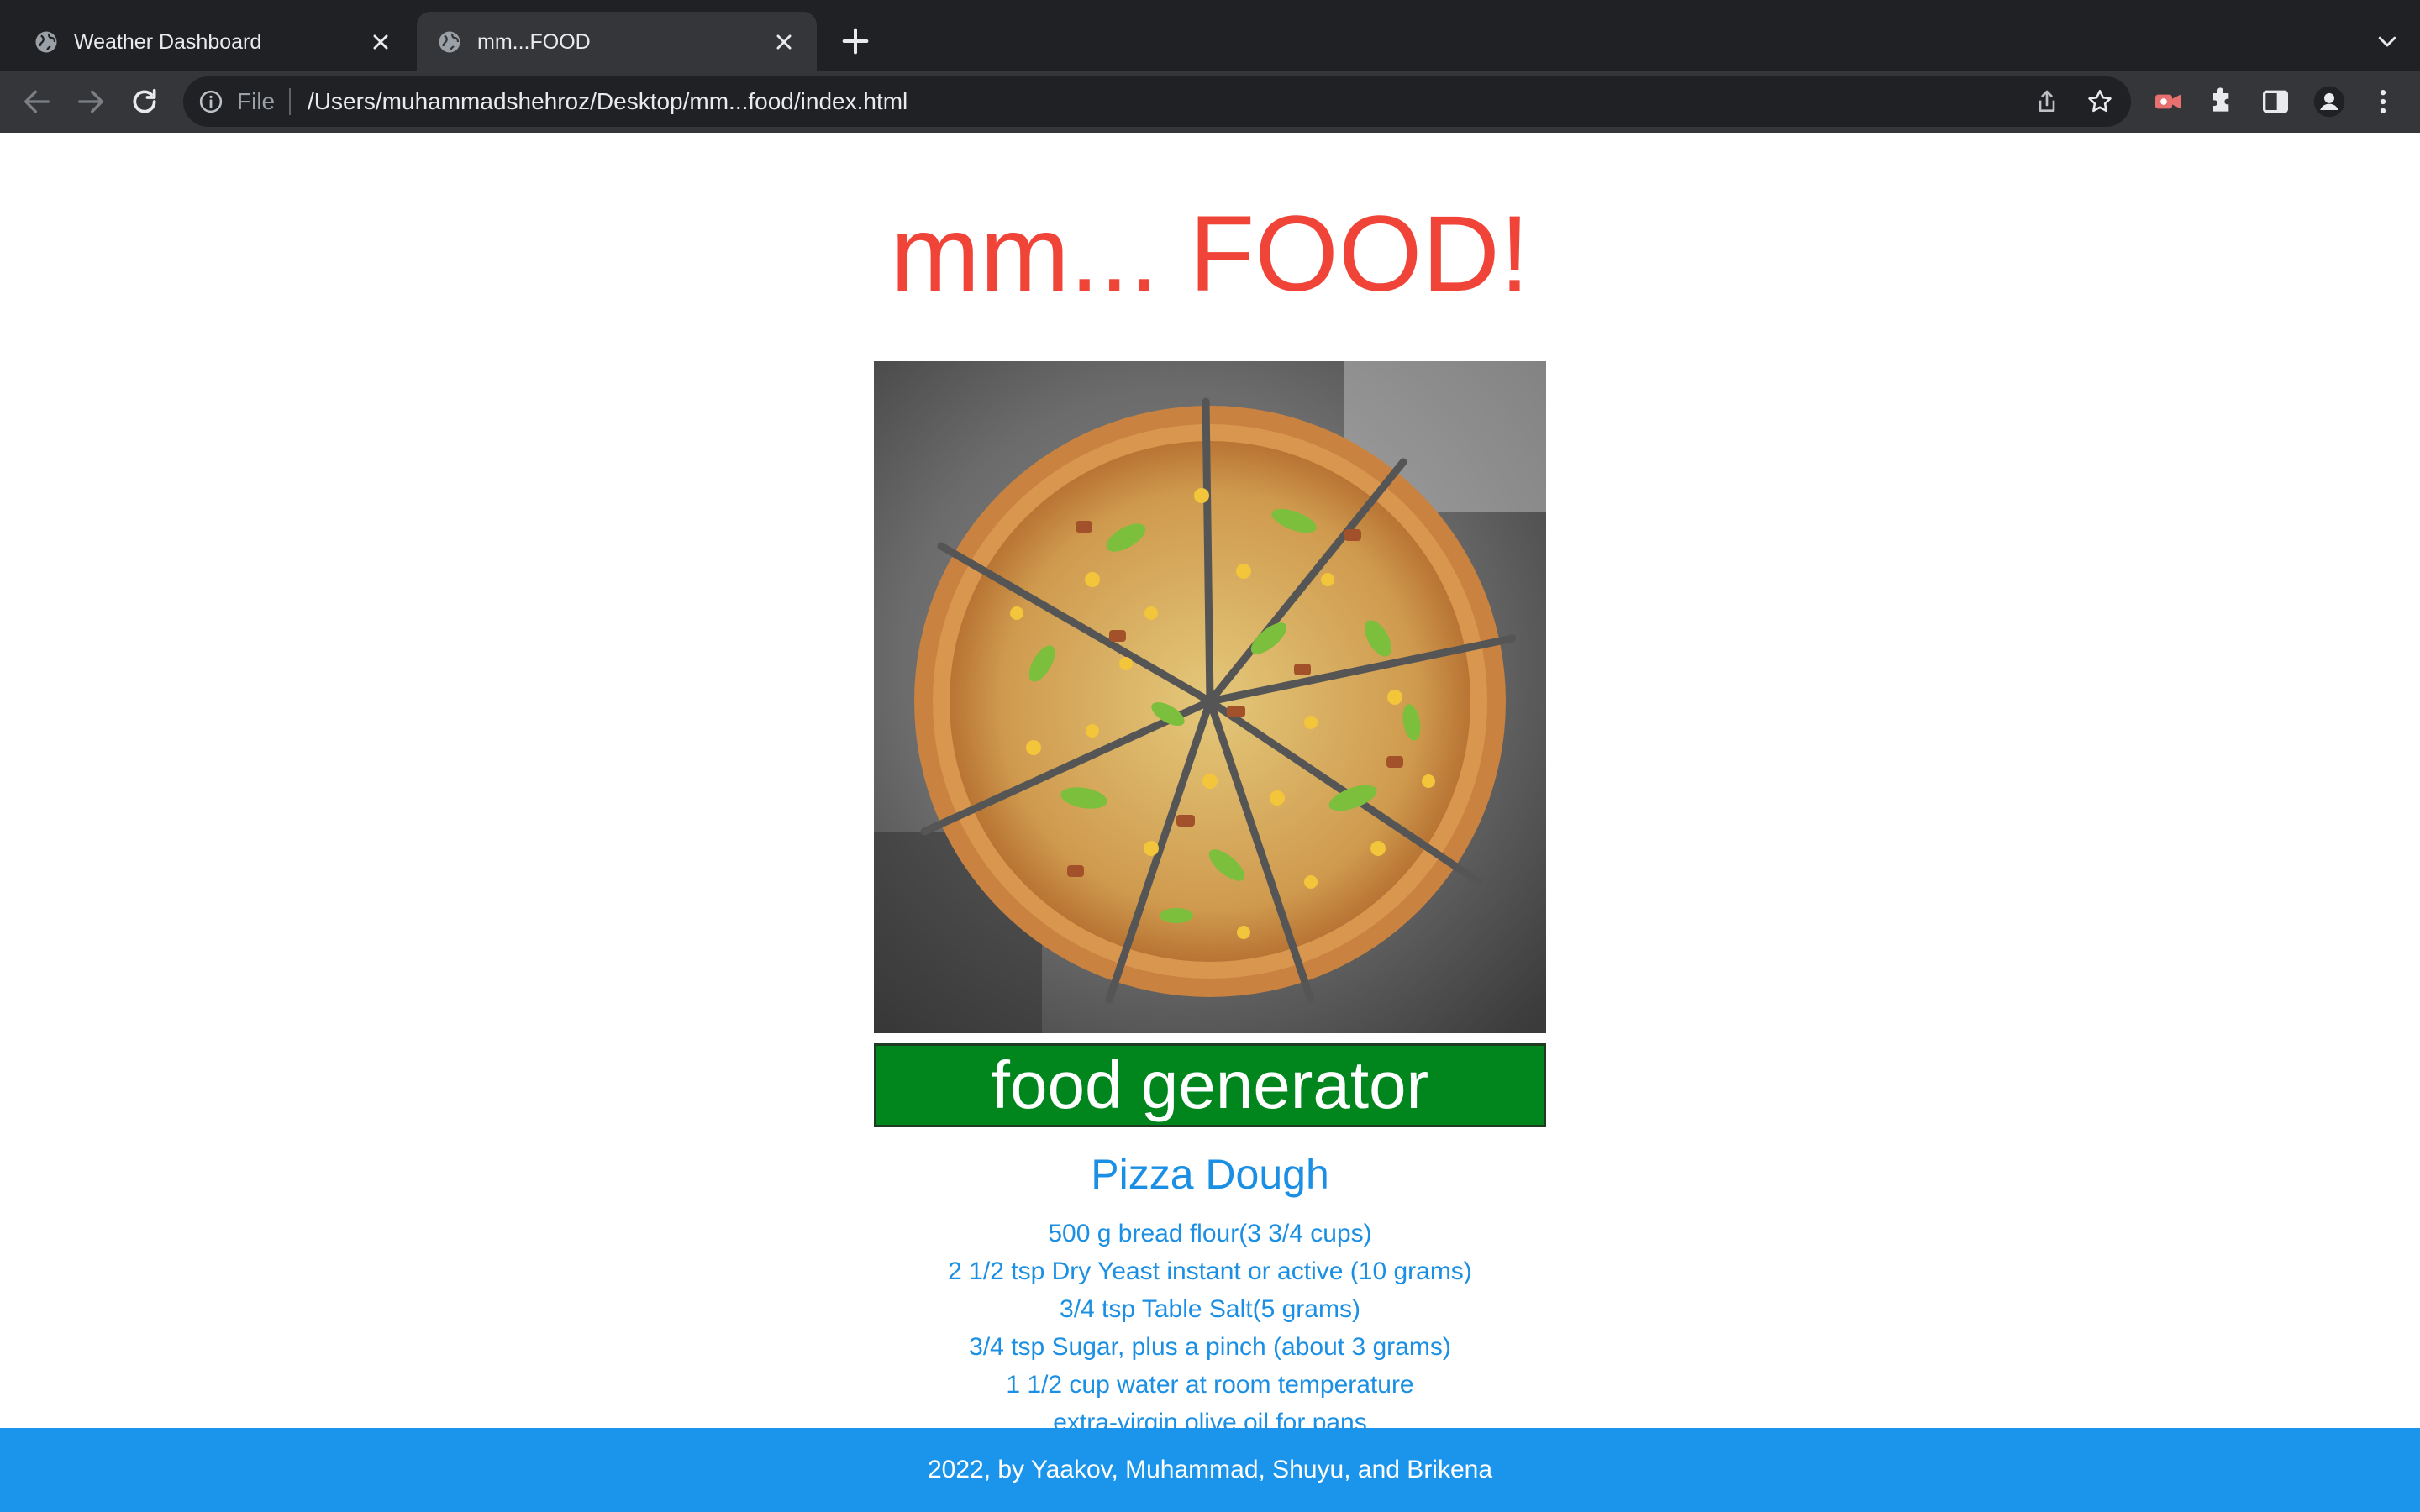 This screenshot has height=1512, width=2420. What do you see at coordinates (144, 101) in the screenshot?
I see `reload-icon` at bounding box center [144, 101].